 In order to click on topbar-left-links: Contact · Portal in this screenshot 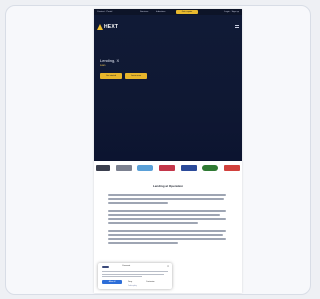, I will do `click(104, 12)`.